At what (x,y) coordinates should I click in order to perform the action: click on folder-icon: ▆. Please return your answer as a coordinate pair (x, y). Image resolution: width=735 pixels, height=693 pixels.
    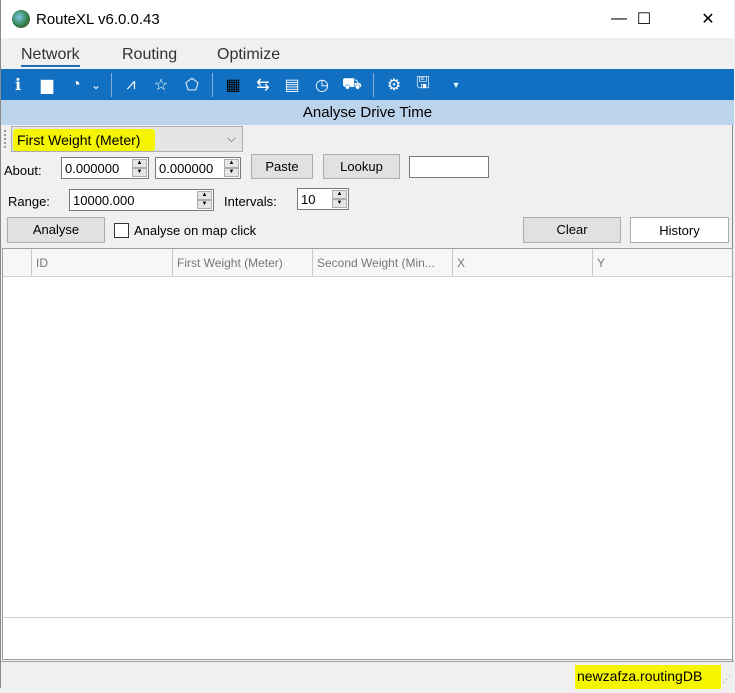
    Looking at the image, I should click on (47, 85).